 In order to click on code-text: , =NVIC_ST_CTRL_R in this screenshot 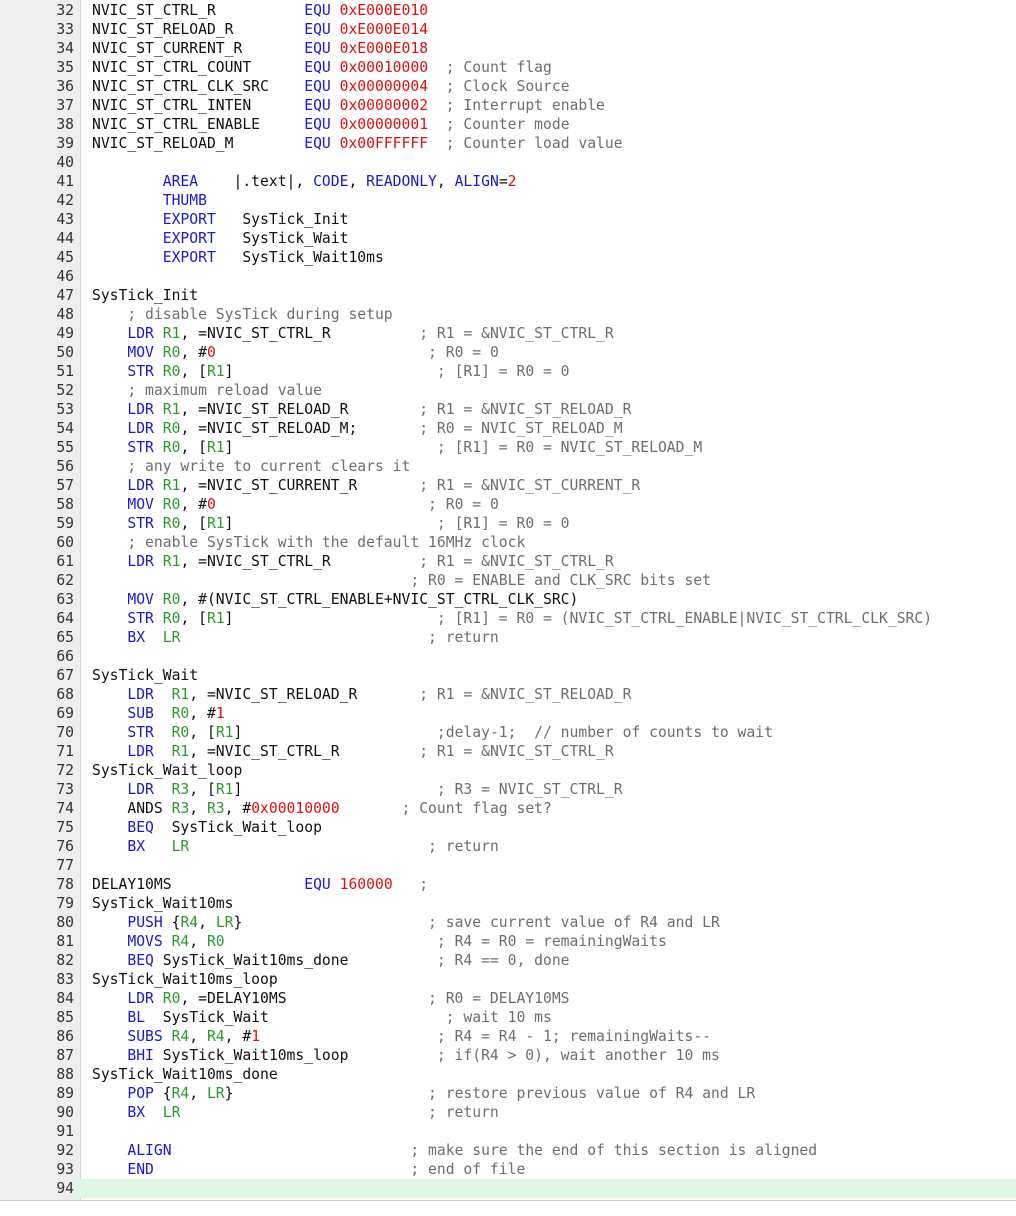, I will do `click(304, 751)`.